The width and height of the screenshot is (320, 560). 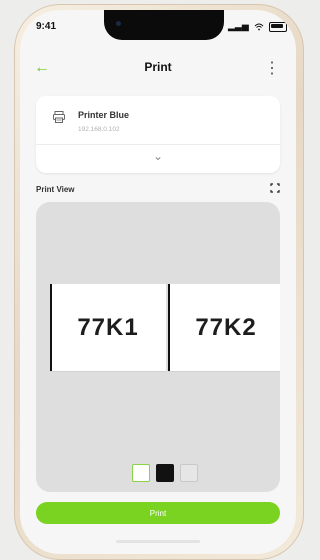 What do you see at coordinates (164, 25) in the screenshot?
I see `notch` at bounding box center [164, 25].